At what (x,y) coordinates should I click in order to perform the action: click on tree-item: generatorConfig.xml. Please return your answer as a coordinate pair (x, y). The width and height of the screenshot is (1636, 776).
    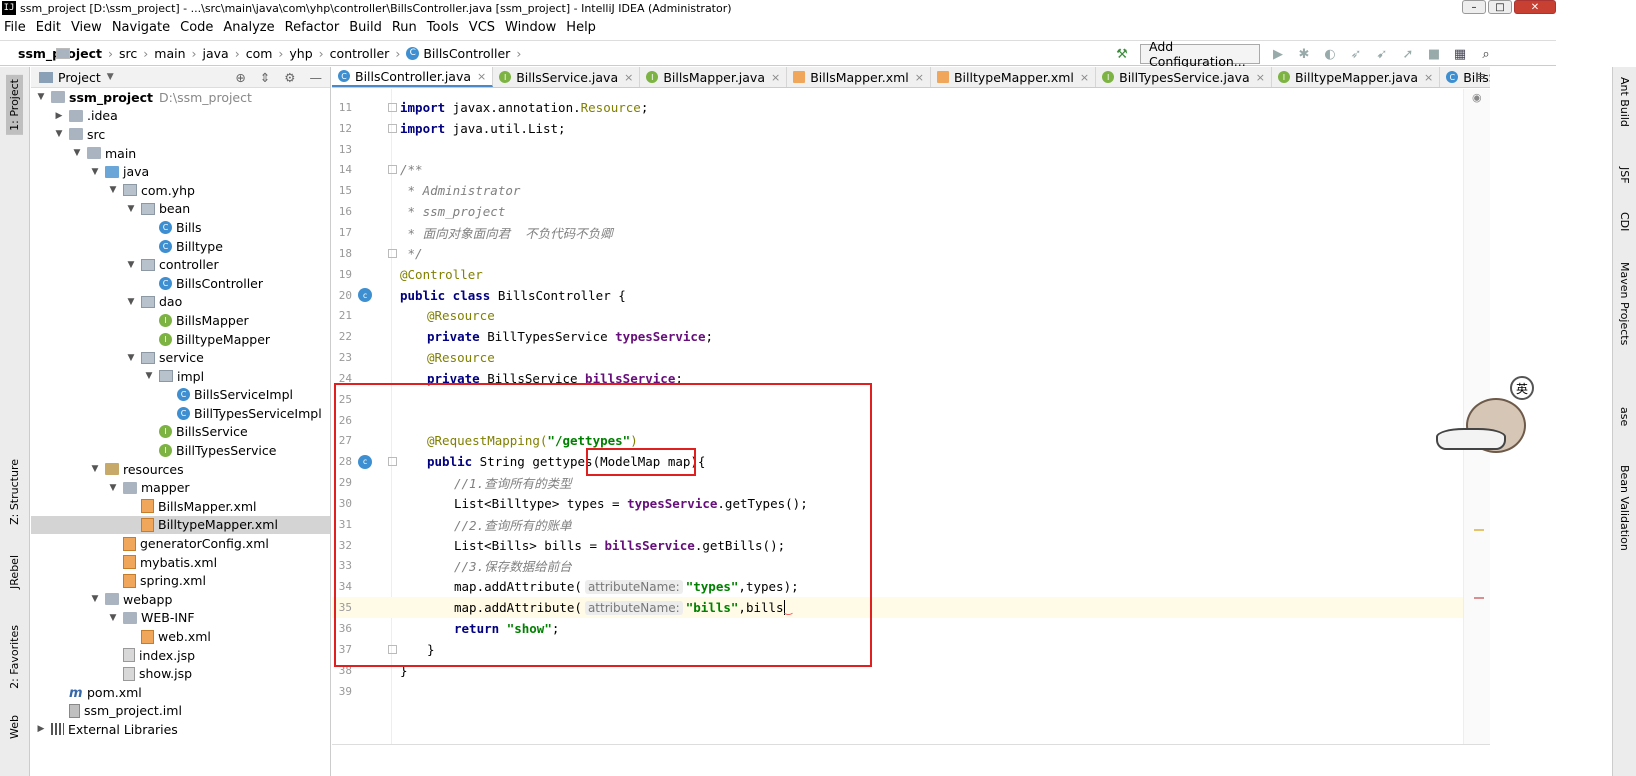
    Looking at the image, I should click on (180, 543).